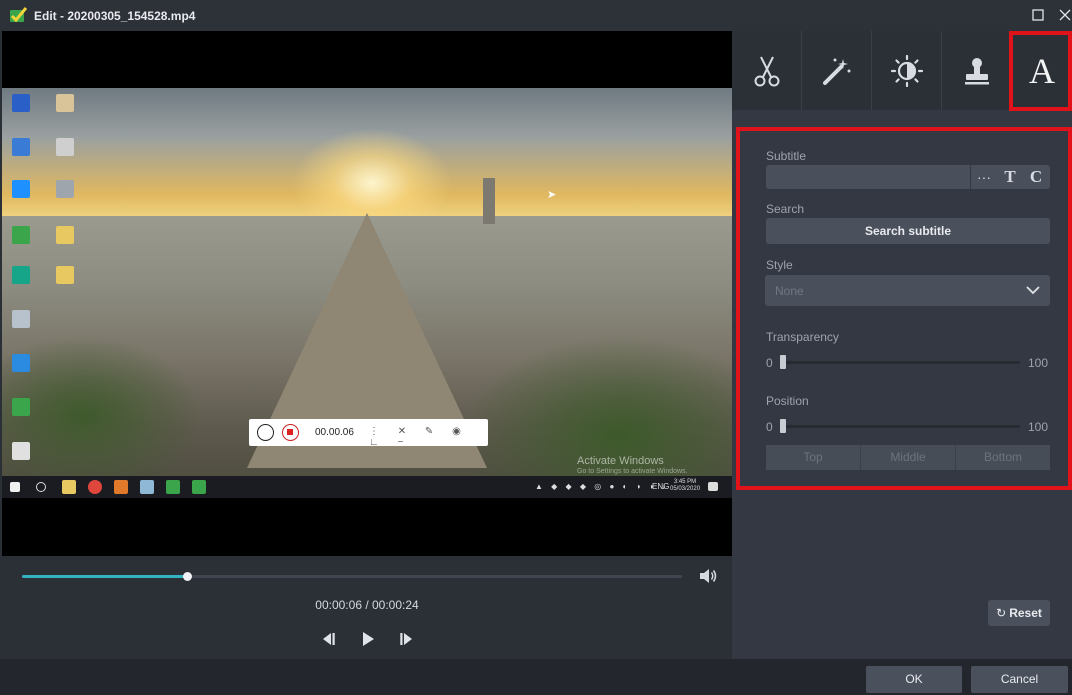 Image resolution: width=1072 pixels, height=695 pixels. What do you see at coordinates (368, 433) in the screenshot?
I see `recorder-toolbar: 00.00.06 ⋮ ✕ ✎ ◉ ∟ −` at bounding box center [368, 433].